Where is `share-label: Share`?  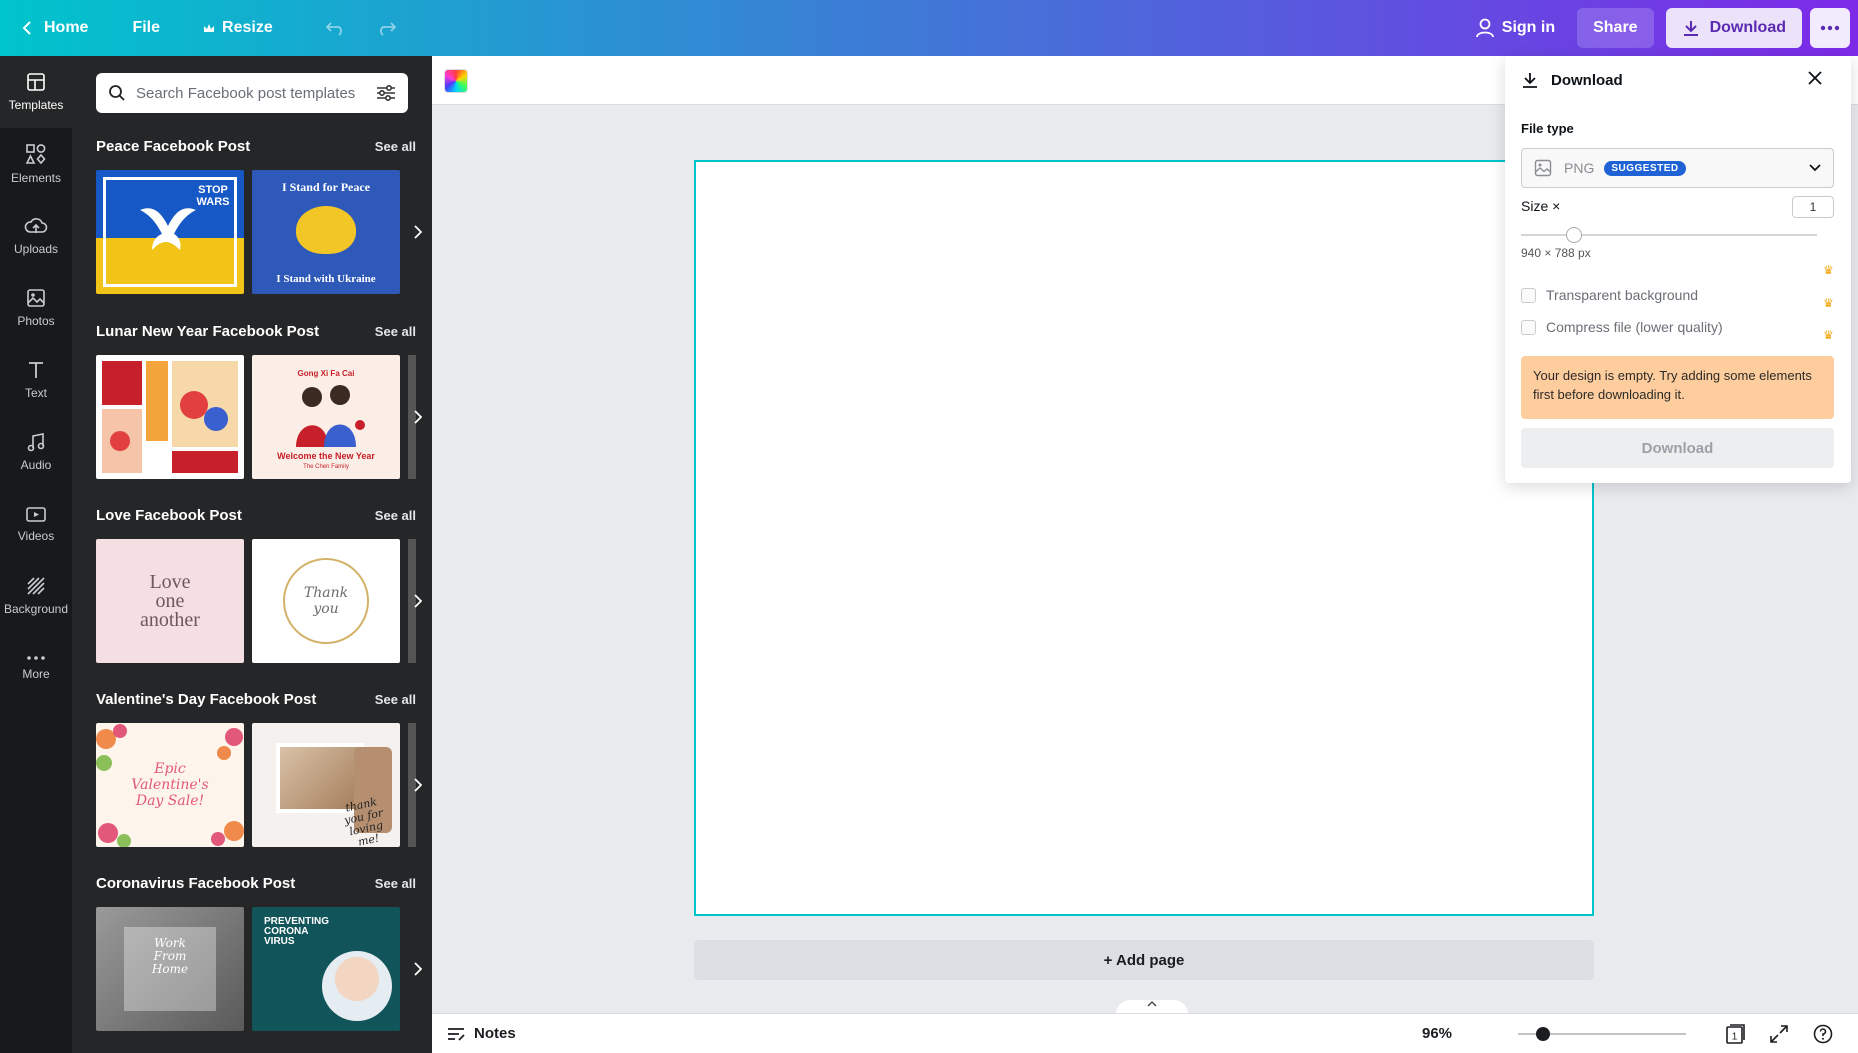
share-label: Share is located at coordinates (1615, 27).